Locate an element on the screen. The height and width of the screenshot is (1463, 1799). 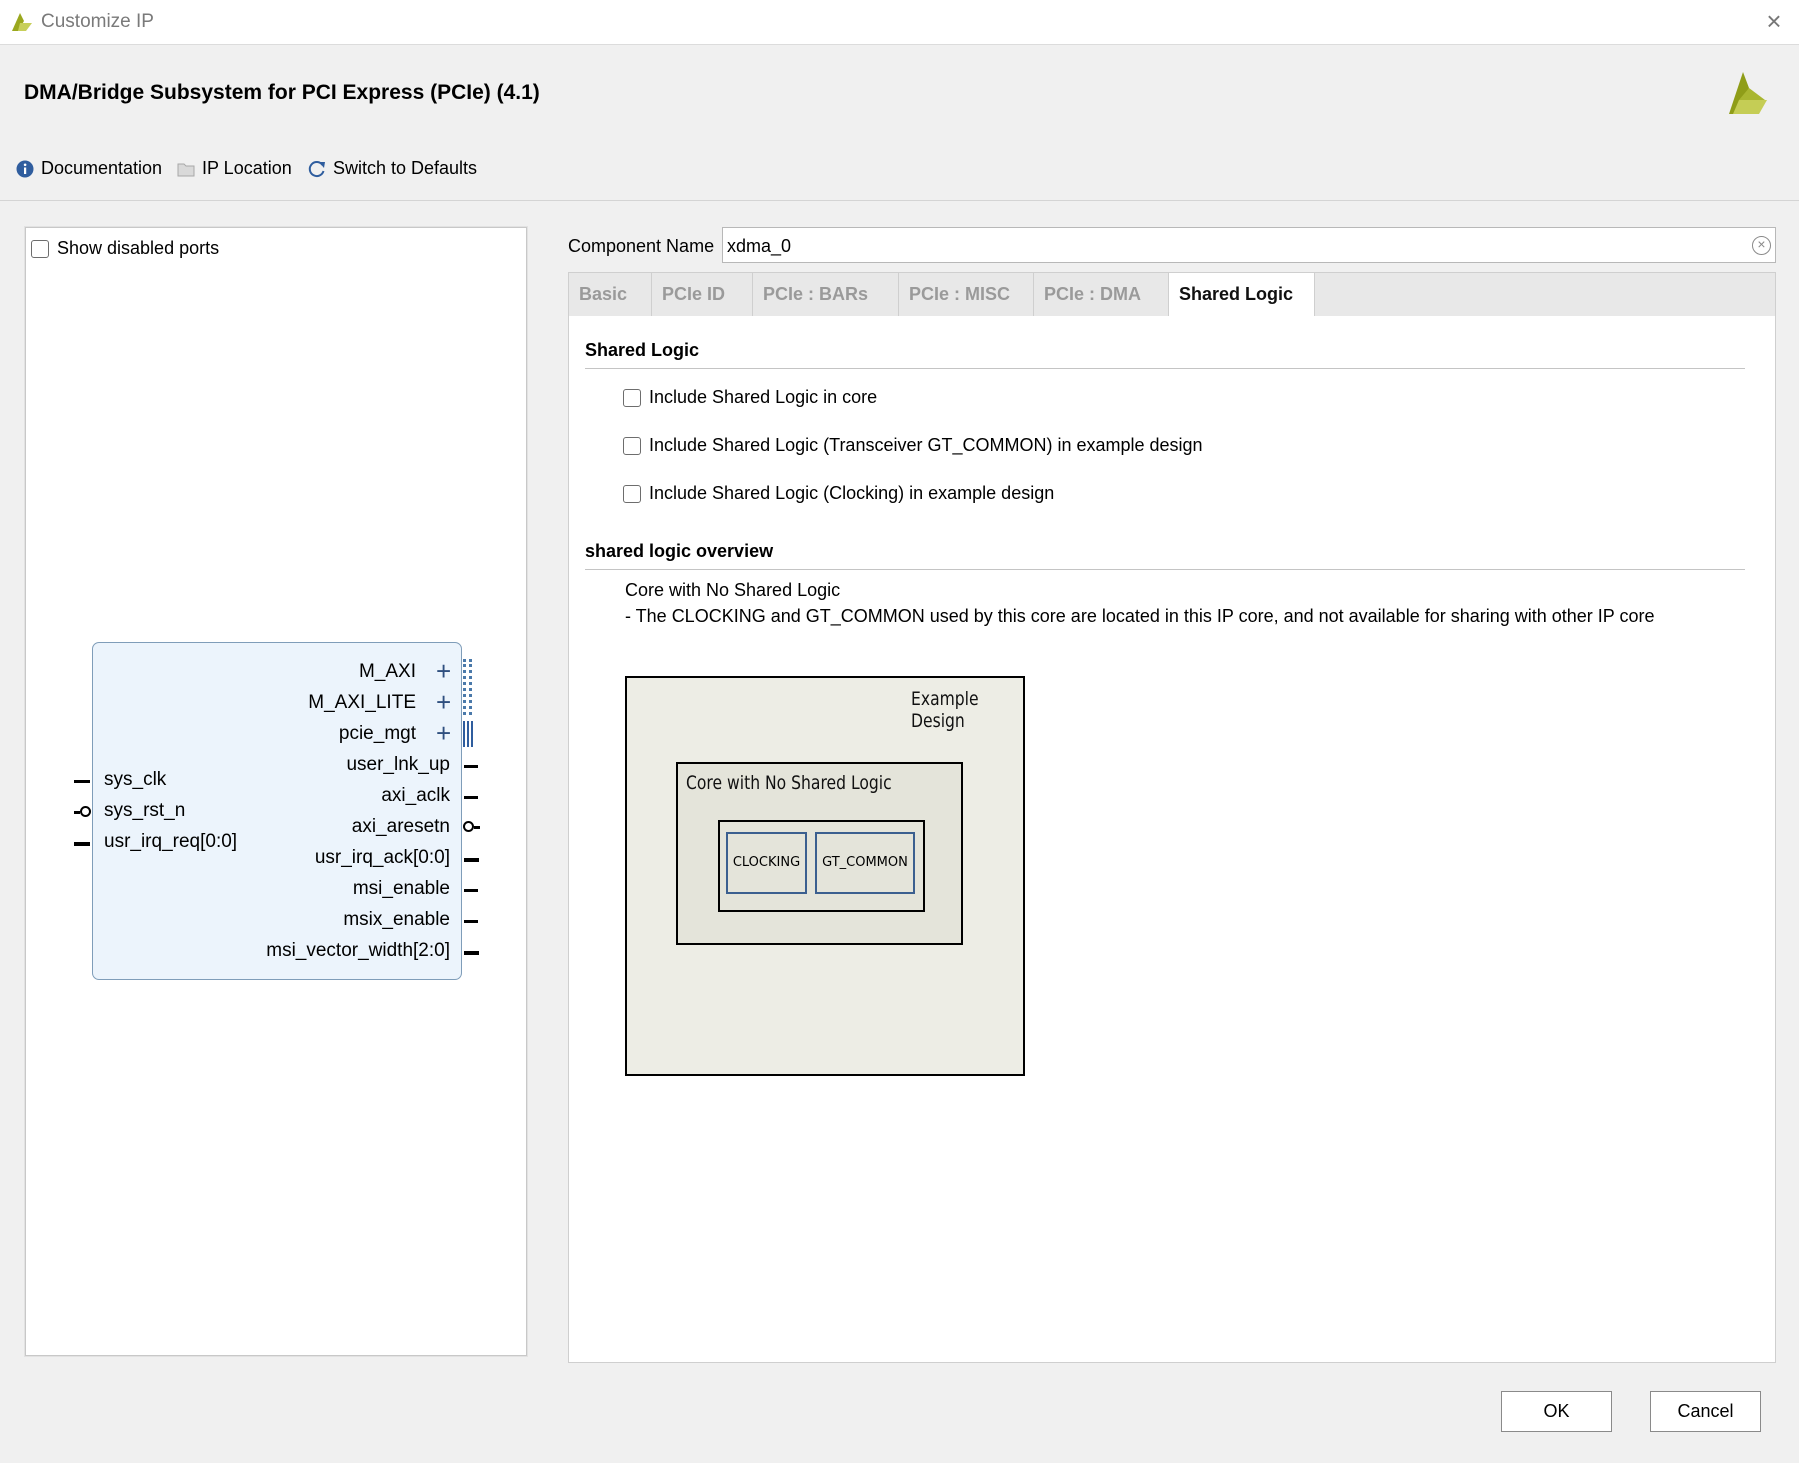
clear-icon: × is located at coordinates (1761, 245).